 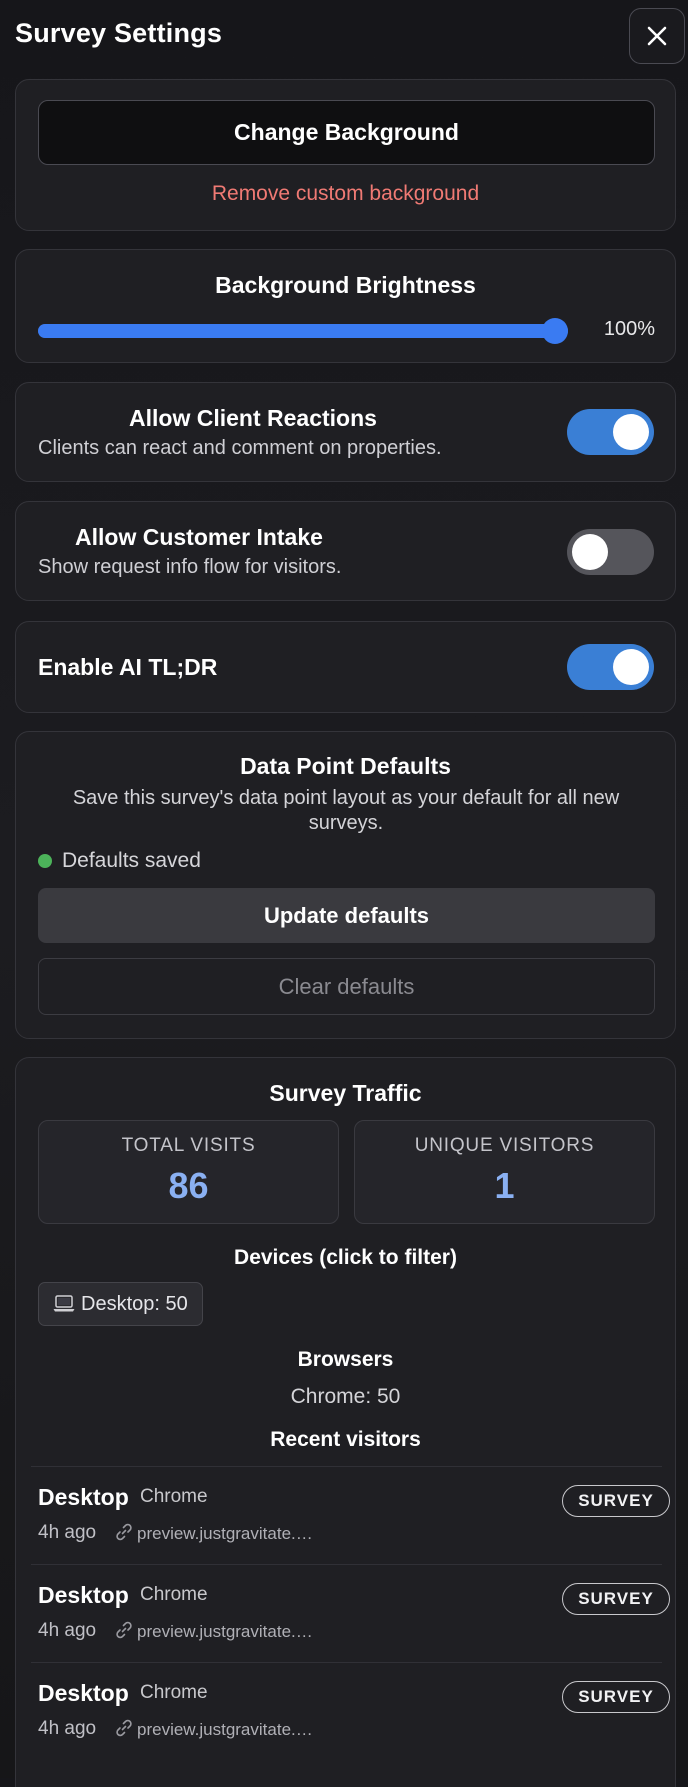 I want to click on devices-label: Devices (click to filter), so click(x=345, y=1257).